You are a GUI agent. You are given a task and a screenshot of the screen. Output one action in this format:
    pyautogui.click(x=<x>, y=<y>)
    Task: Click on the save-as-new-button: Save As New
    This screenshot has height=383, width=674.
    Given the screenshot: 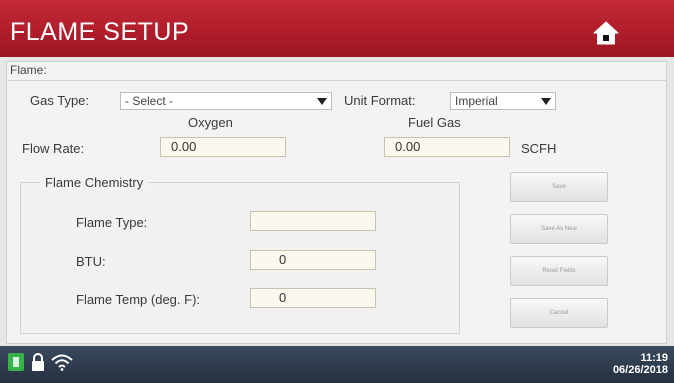 What is the action you would take?
    pyautogui.click(x=559, y=229)
    